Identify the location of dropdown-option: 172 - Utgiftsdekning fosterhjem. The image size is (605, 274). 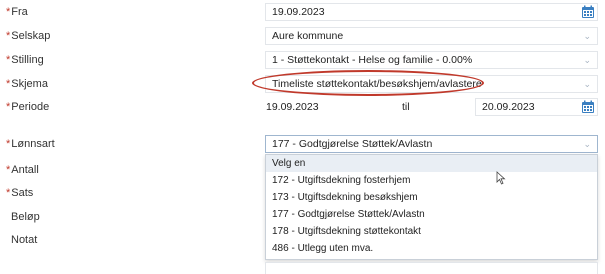
(431, 180).